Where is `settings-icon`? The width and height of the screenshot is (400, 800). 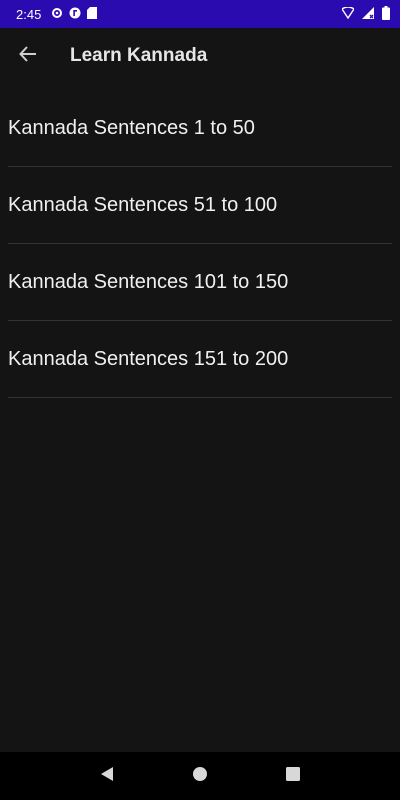
settings-icon is located at coordinates (57, 14).